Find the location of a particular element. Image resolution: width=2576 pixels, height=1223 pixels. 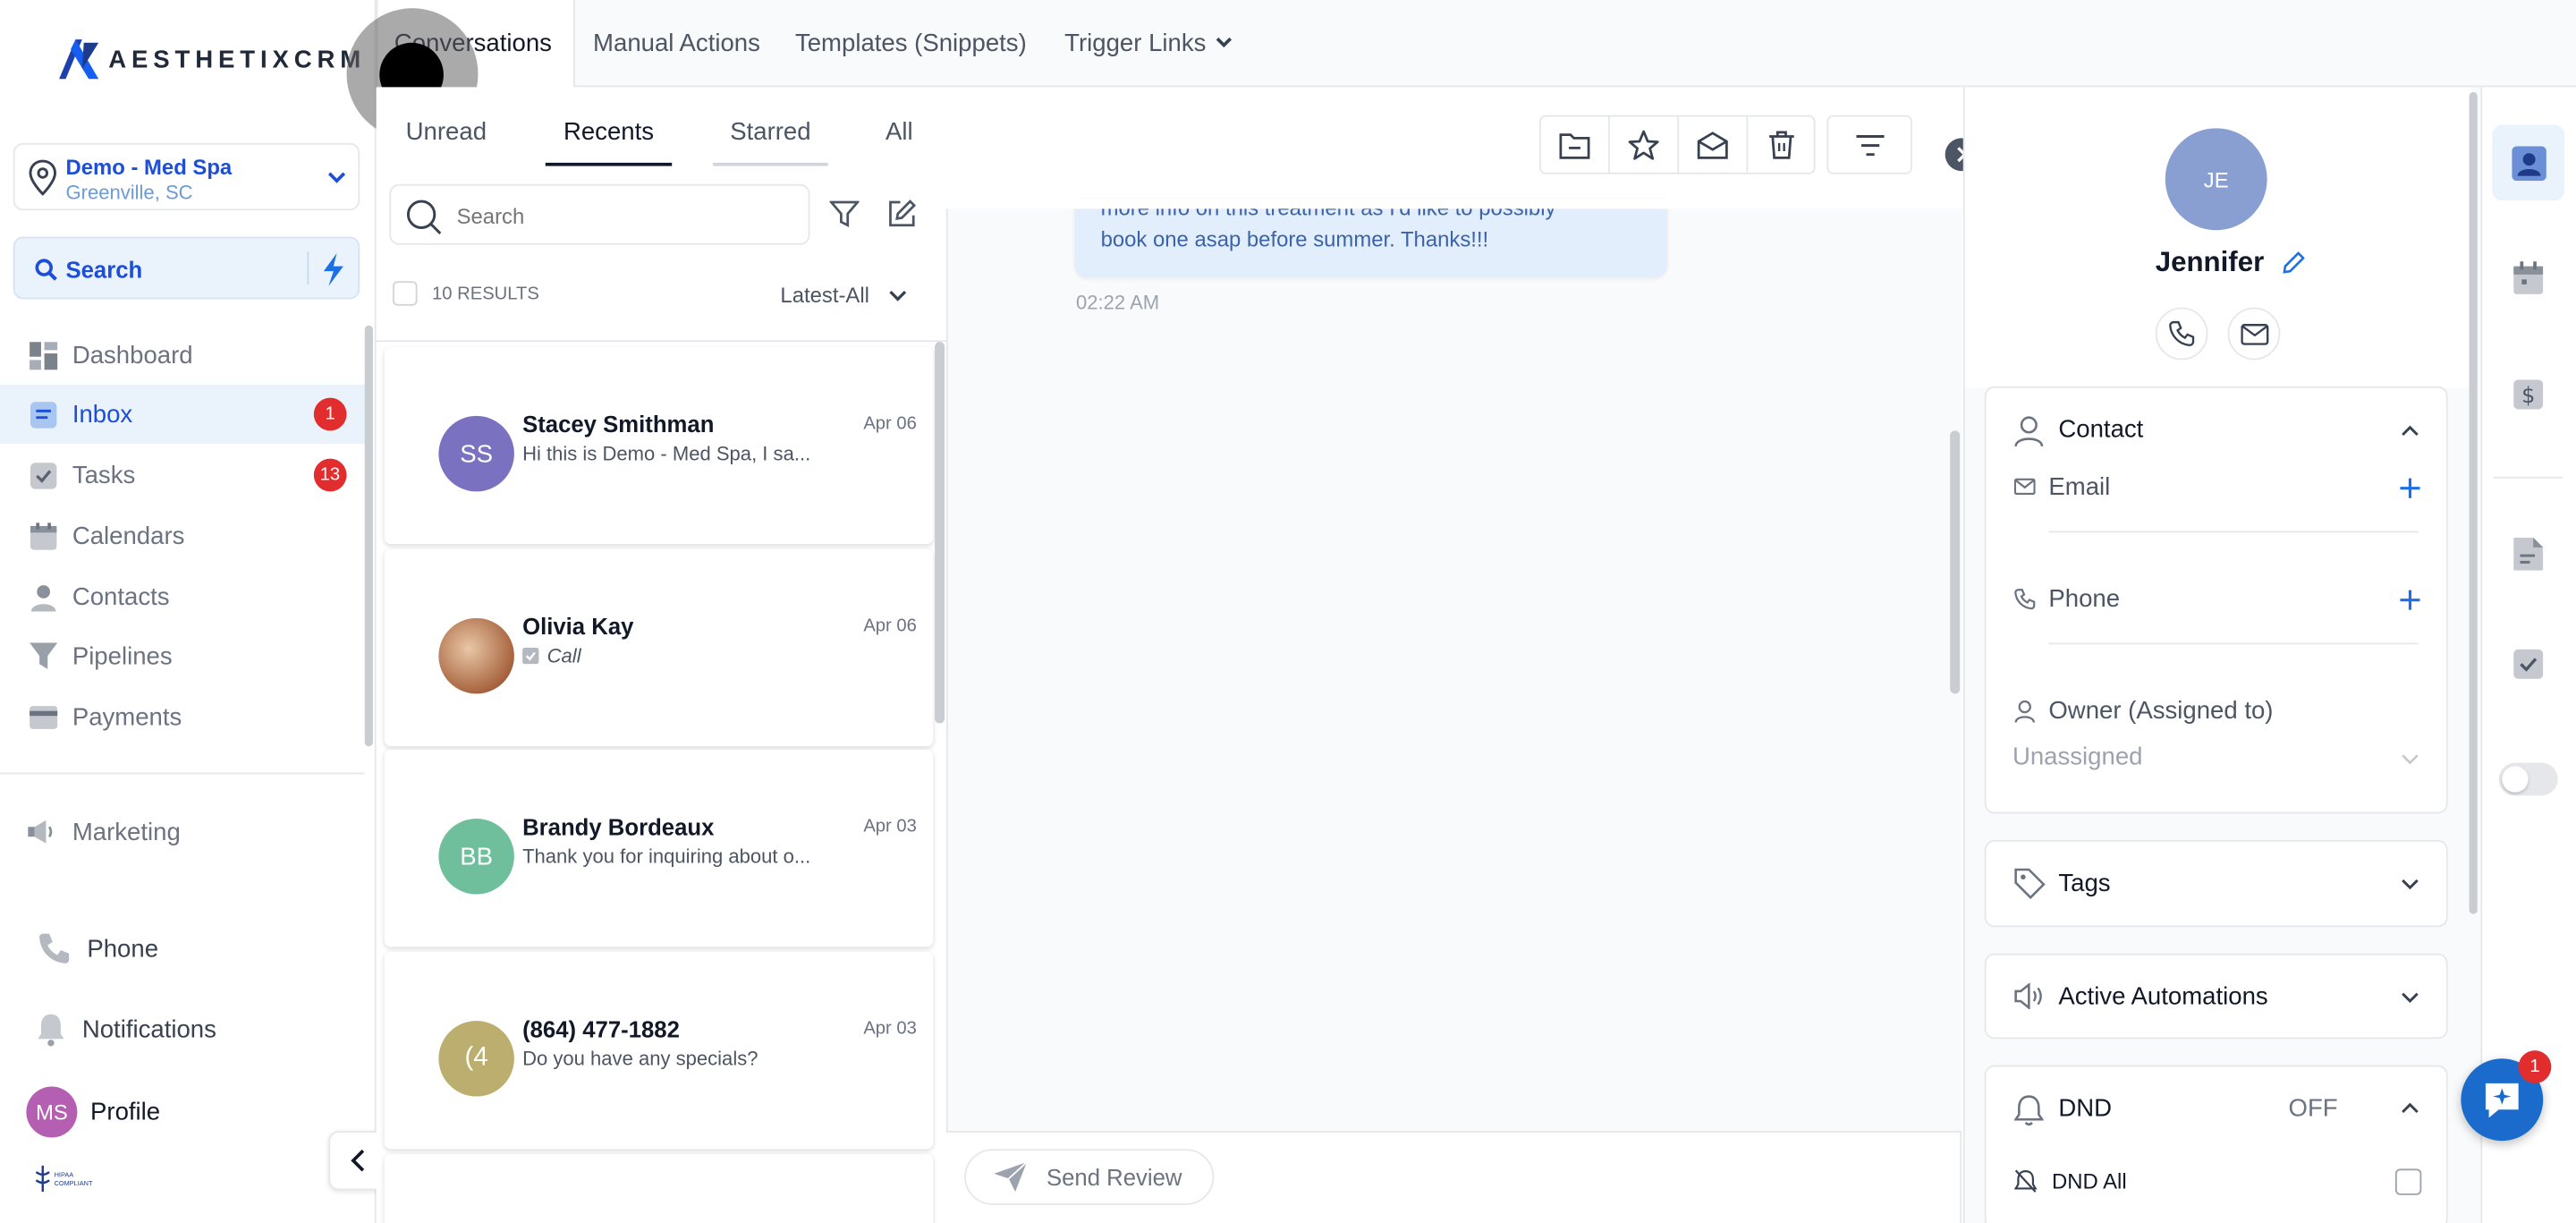

sidebar-item-inbox: Inbox 1 is located at coordinates (182, 414).